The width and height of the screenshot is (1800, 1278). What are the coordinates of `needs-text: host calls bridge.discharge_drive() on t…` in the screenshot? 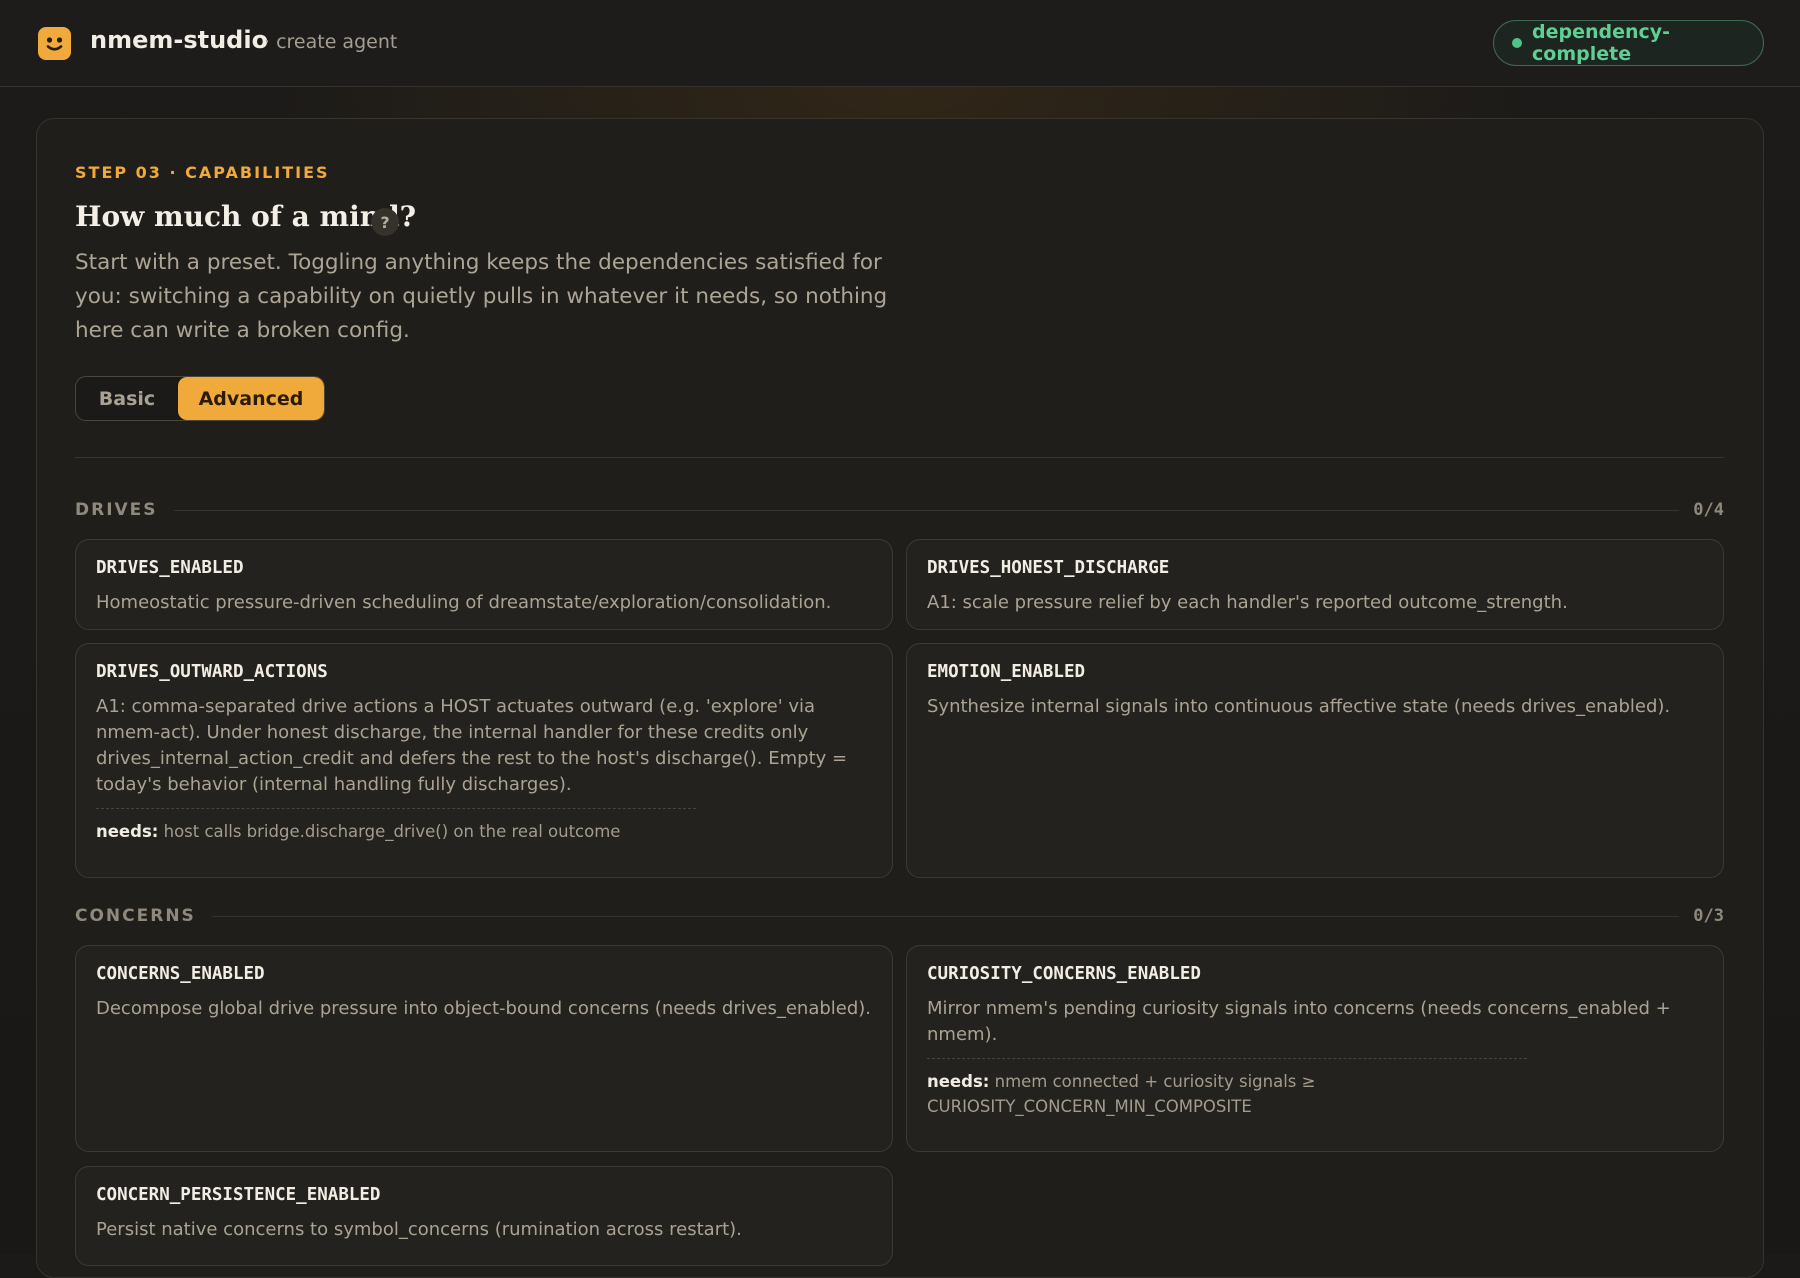 It's located at (392, 831).